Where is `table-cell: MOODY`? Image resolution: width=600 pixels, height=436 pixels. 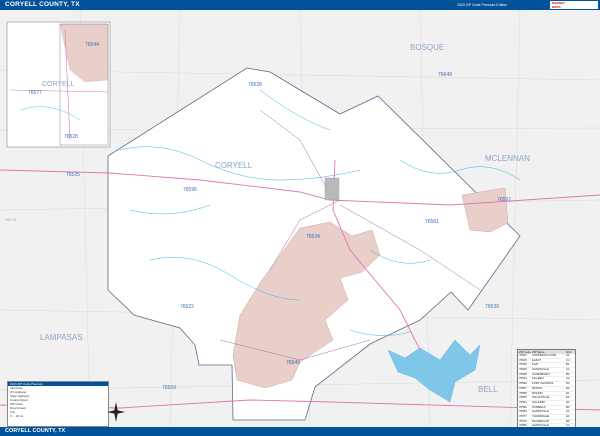
table-cell: MOODY is located at coordinates (537, 387).